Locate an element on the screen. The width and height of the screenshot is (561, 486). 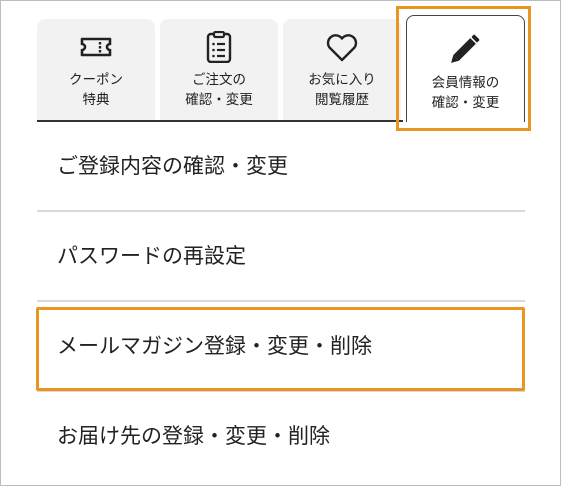
menu-item-label: メールマガジン登録・変更・削除 is located at coordinates (214, 346).